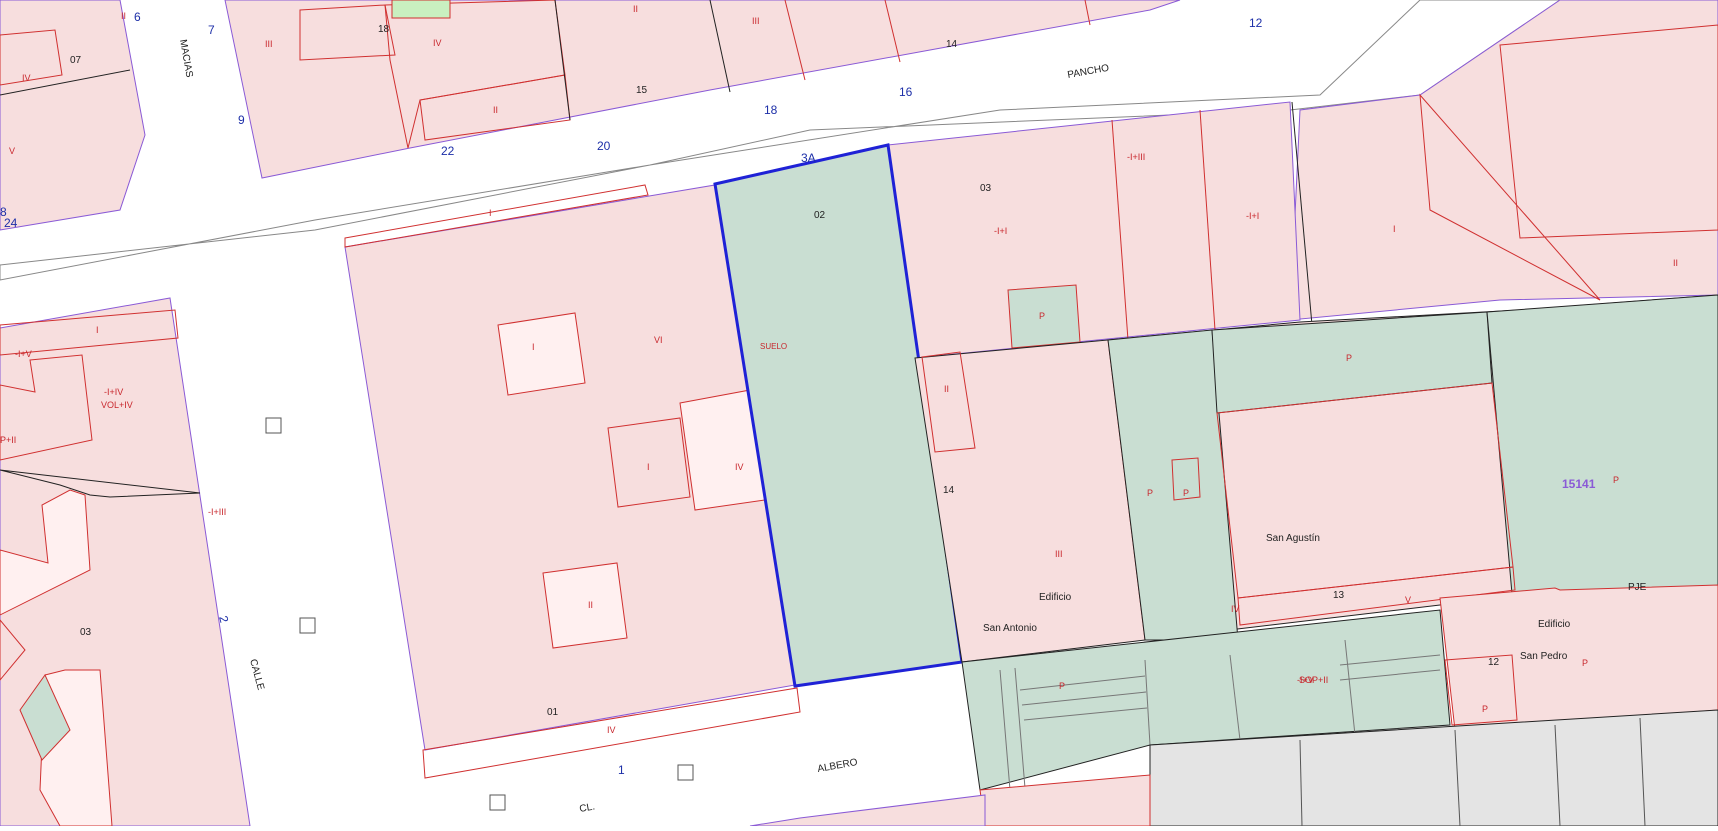  What do you see at coordinates (1094, 230) in the screenshot?
I see `block-east-north` at bounding box center [1094, 230].